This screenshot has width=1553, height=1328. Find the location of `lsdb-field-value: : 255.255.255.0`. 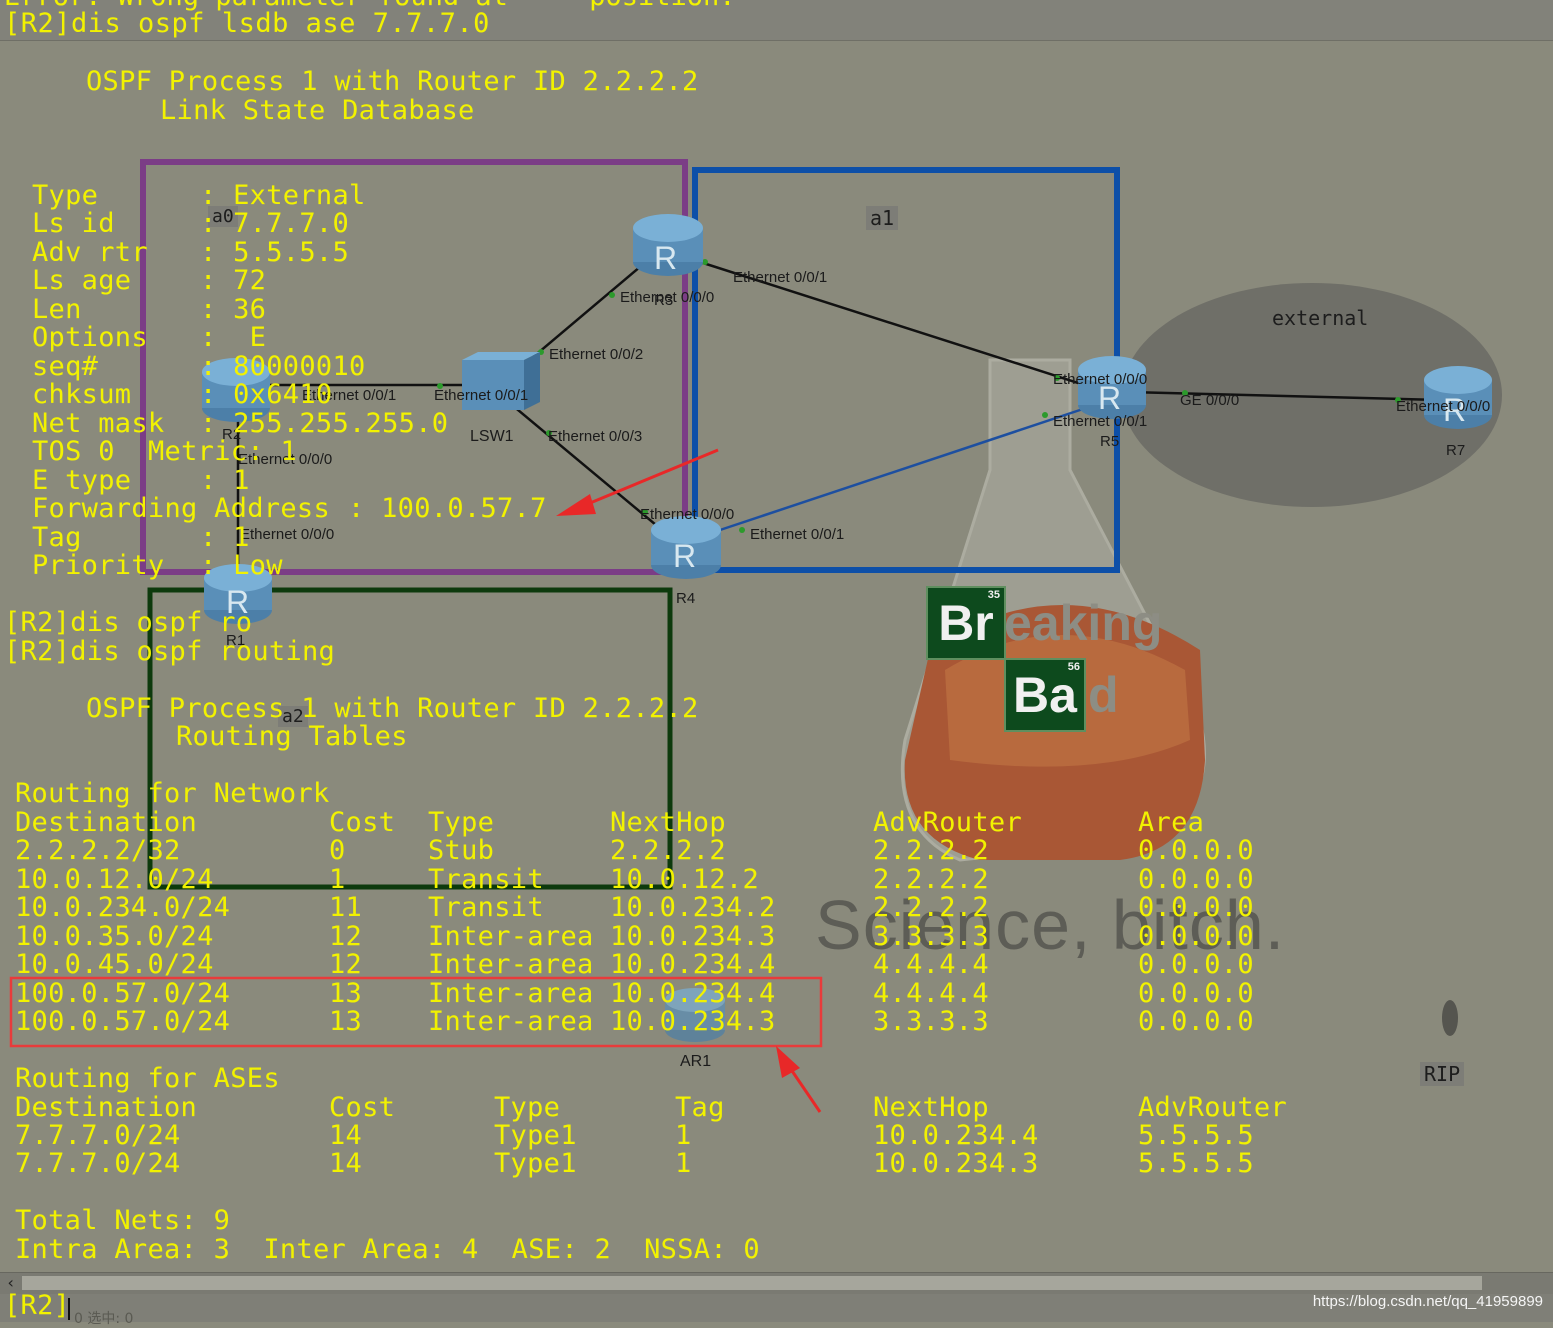

lsdb-field-value: : 255.255.255.0 is located at coordinates (324, 423).